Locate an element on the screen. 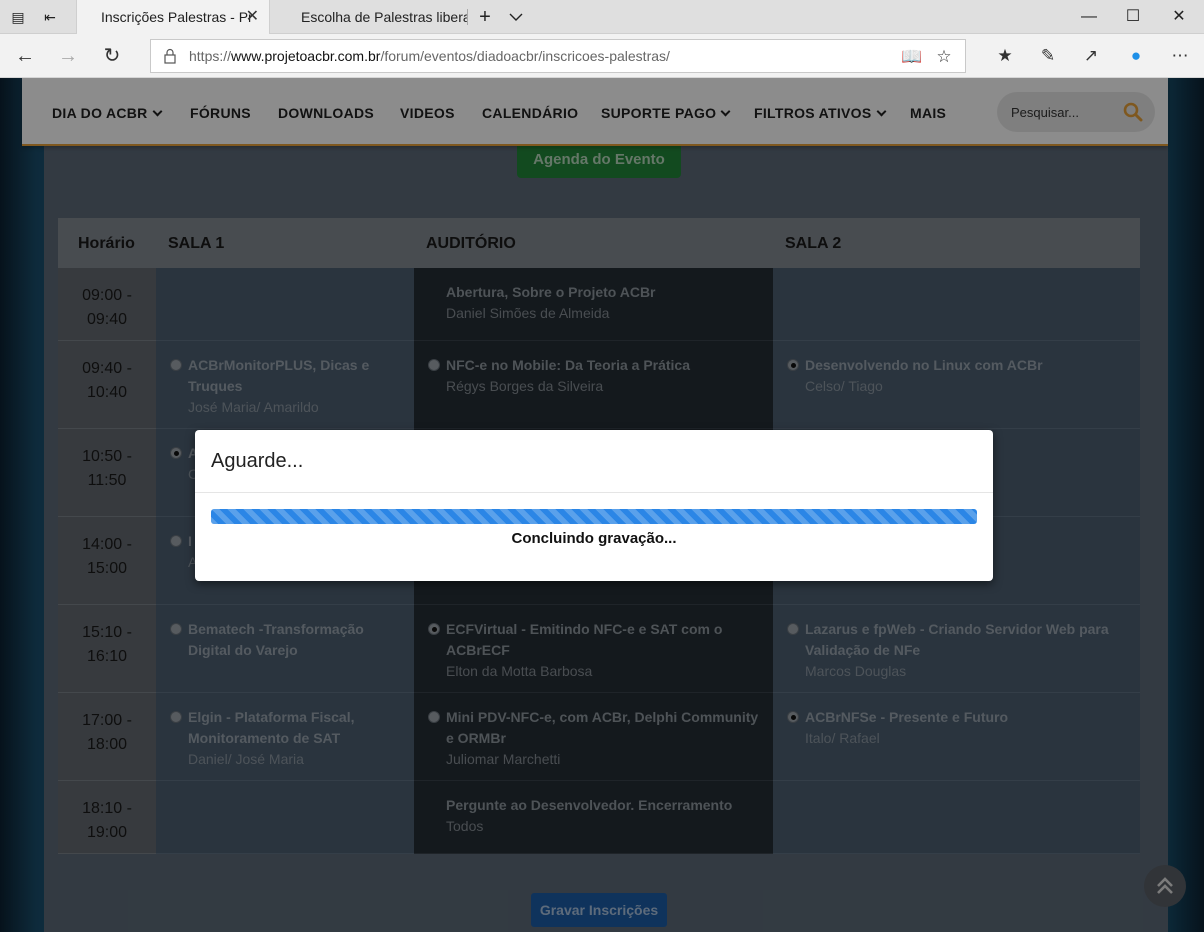 This screenshot has width=1204, height=932. extension-icon: ● is located at coordinates (1136, 56).